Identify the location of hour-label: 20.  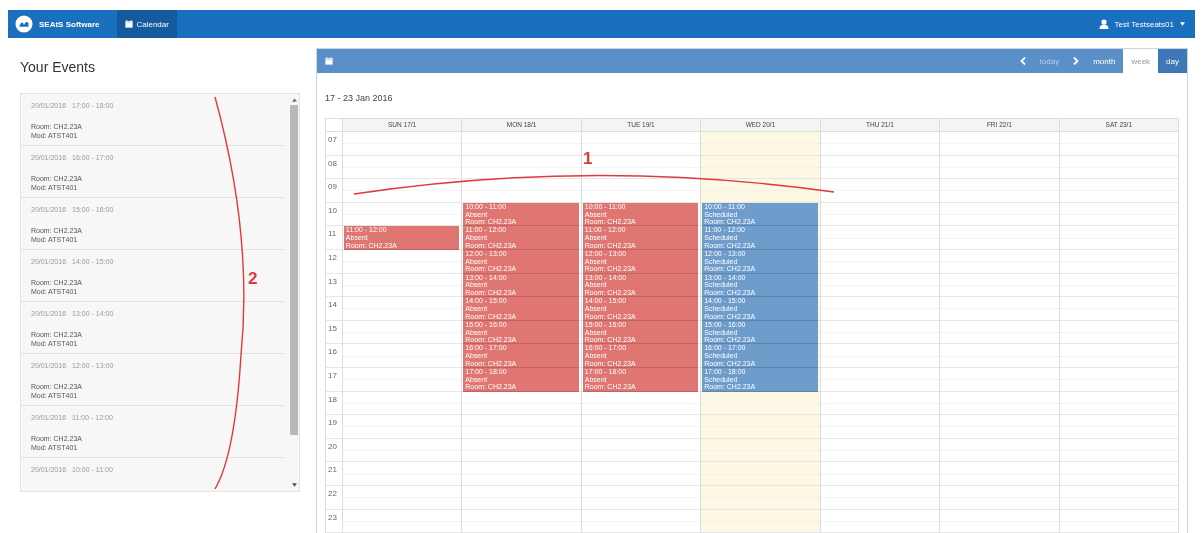
(334, 450).